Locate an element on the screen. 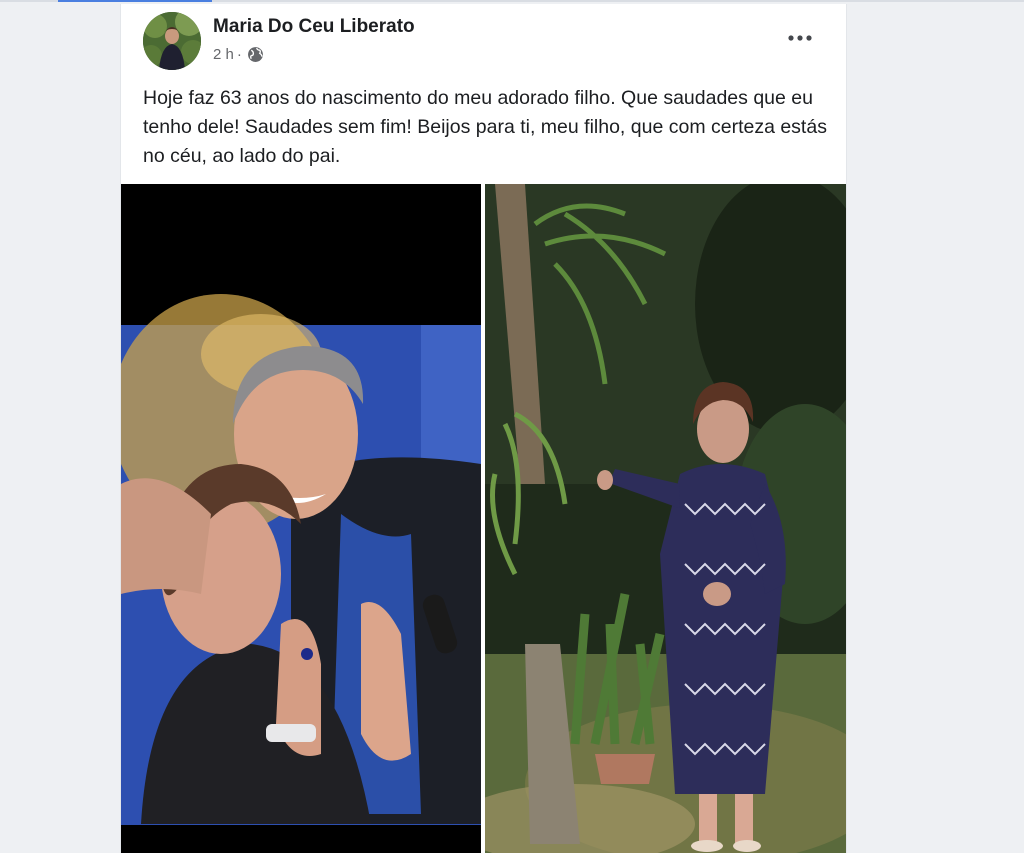 The image size is (1024, 853). more-options-button is located at coordinates (800, 38).